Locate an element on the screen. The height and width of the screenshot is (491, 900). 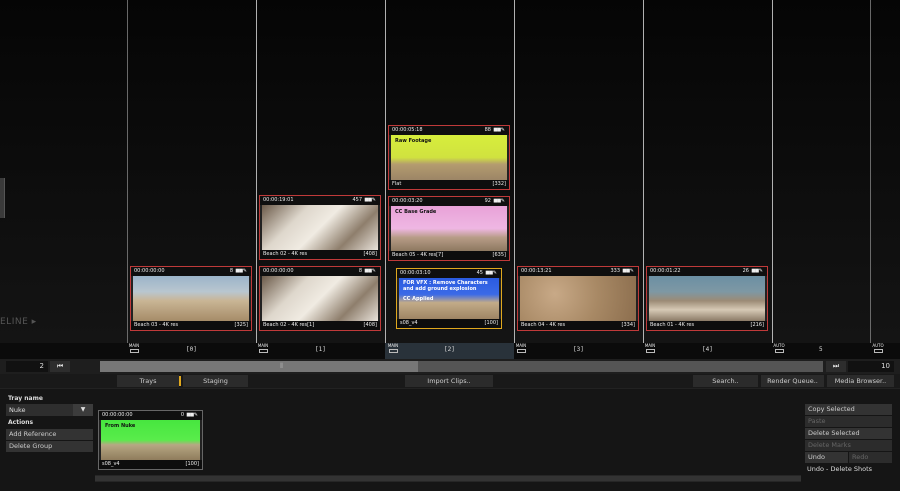
timeline-label: ELINE ▸ is located at coordinates (18, 322).